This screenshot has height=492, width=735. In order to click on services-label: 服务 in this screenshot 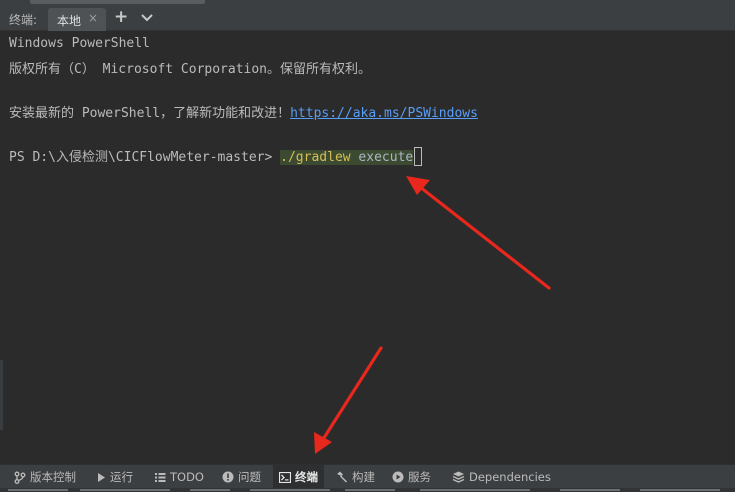, I will do `click(419, 477)`.